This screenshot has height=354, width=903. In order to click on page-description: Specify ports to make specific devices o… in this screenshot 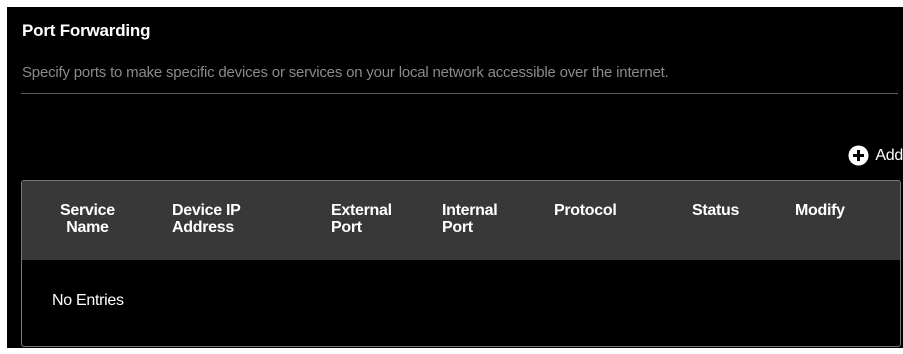, I will do `click(345, 72)`.